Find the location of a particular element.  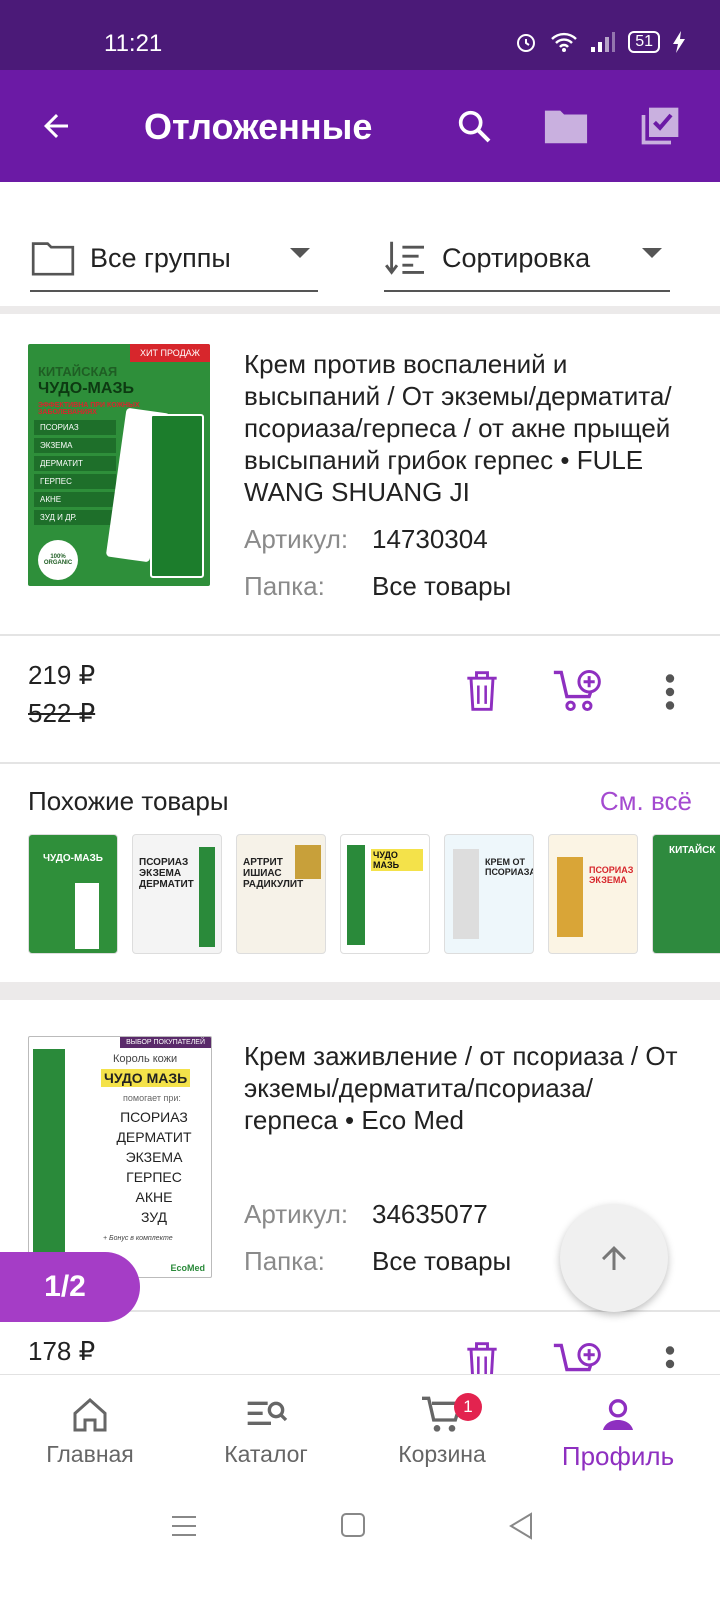

filters-bar: Все группы Сортировка is located at coordinates (360, 246).